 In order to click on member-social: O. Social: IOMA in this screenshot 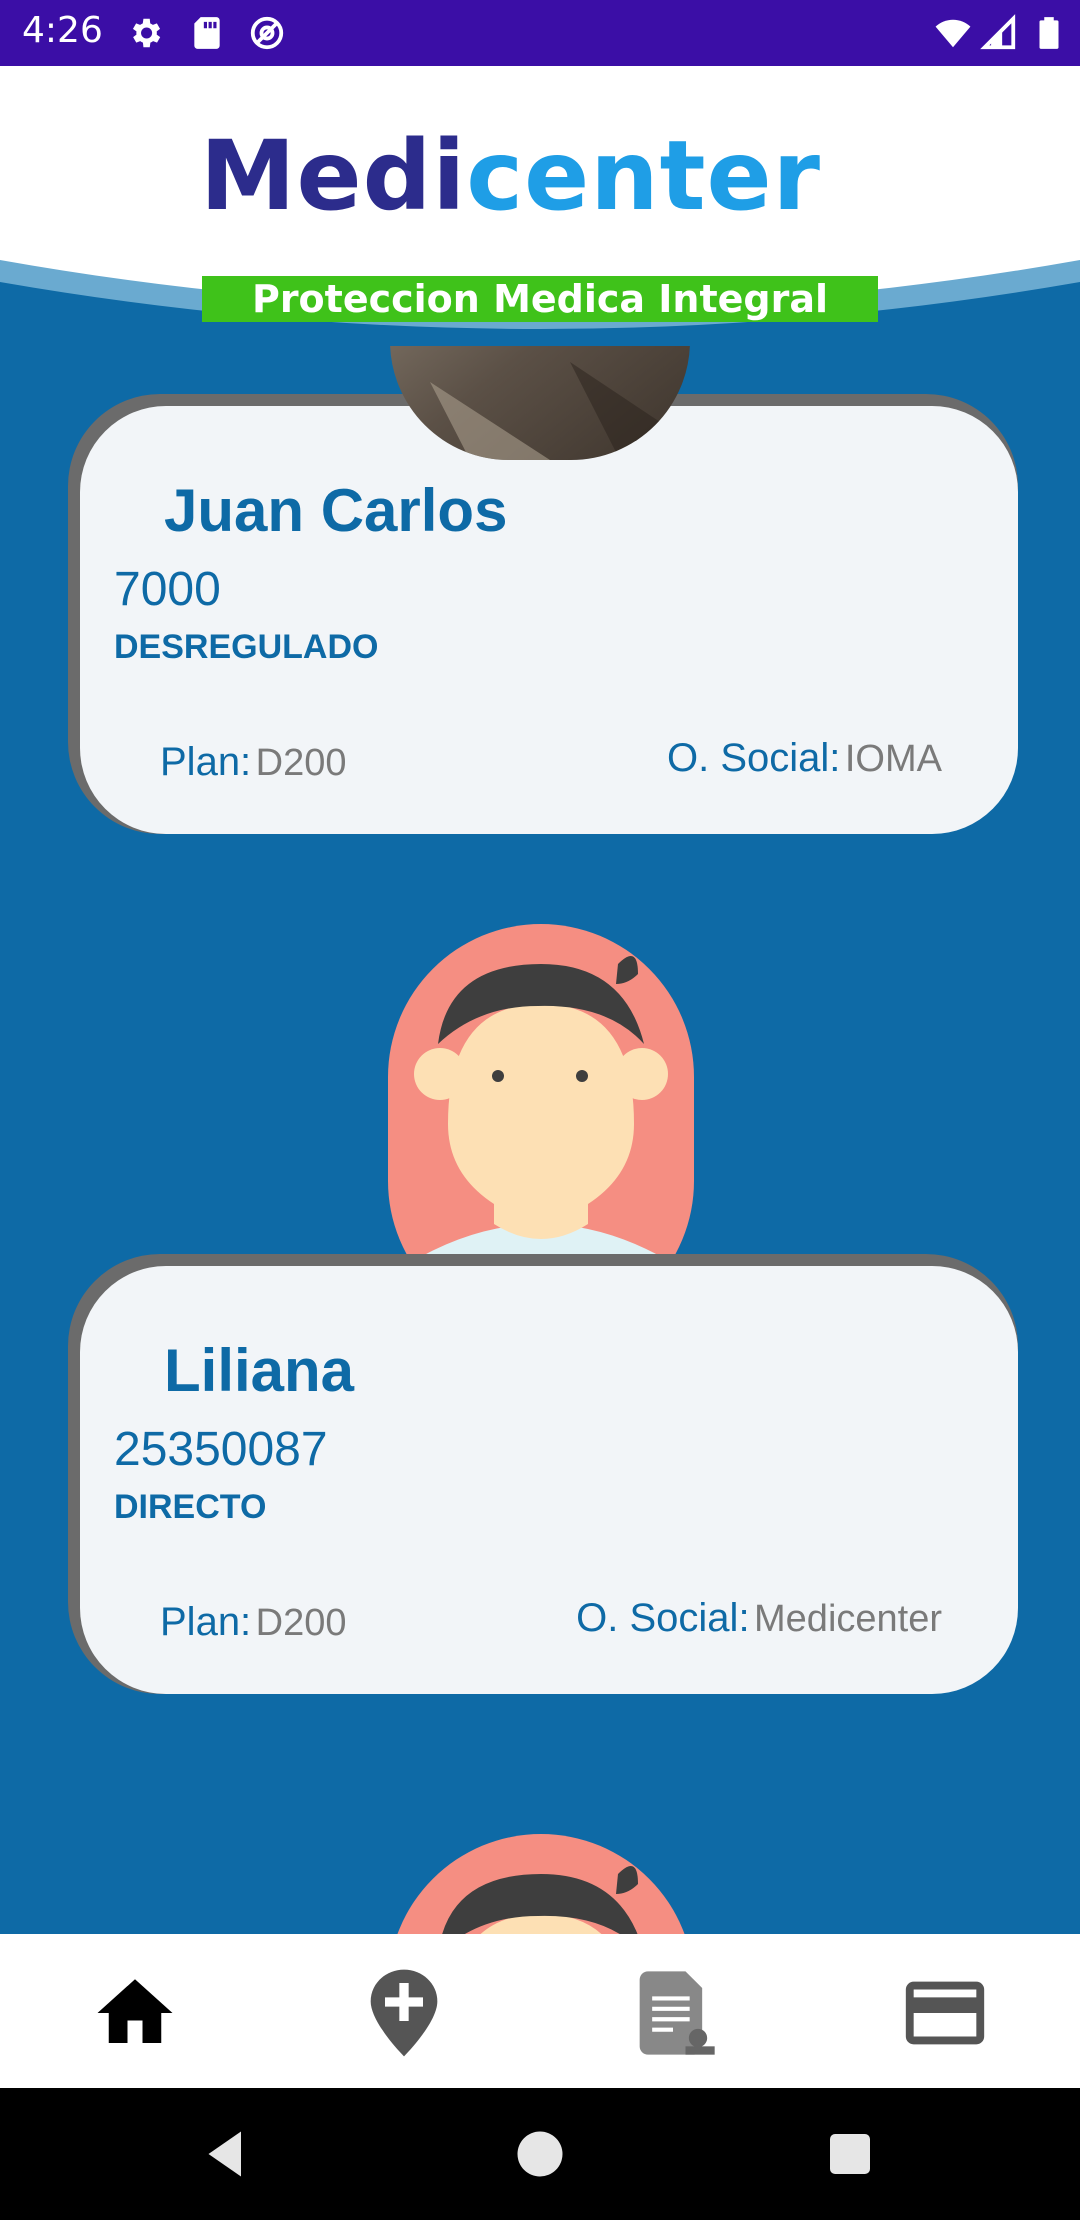, I will do `click(804, 758)`.